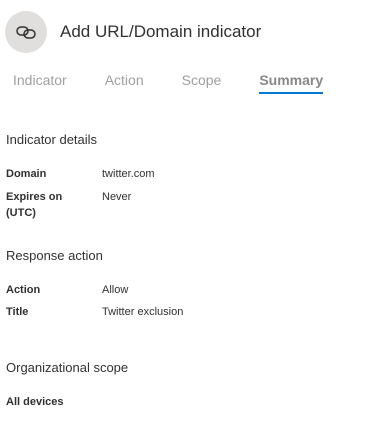 The height and width of the screenshot is (427, 381). I want to click on action-row: Action Allow, so click(67, 290).